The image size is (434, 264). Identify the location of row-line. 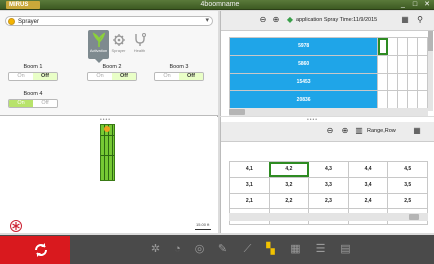
(108, 152).